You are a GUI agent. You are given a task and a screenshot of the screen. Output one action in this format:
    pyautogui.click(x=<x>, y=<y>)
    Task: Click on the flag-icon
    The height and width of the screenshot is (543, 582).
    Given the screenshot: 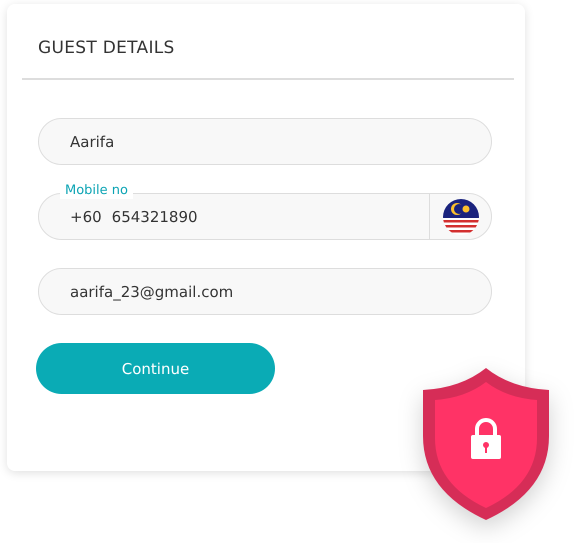 What is the action you would take?
    pyautogui.click(x=460, y=216)
    